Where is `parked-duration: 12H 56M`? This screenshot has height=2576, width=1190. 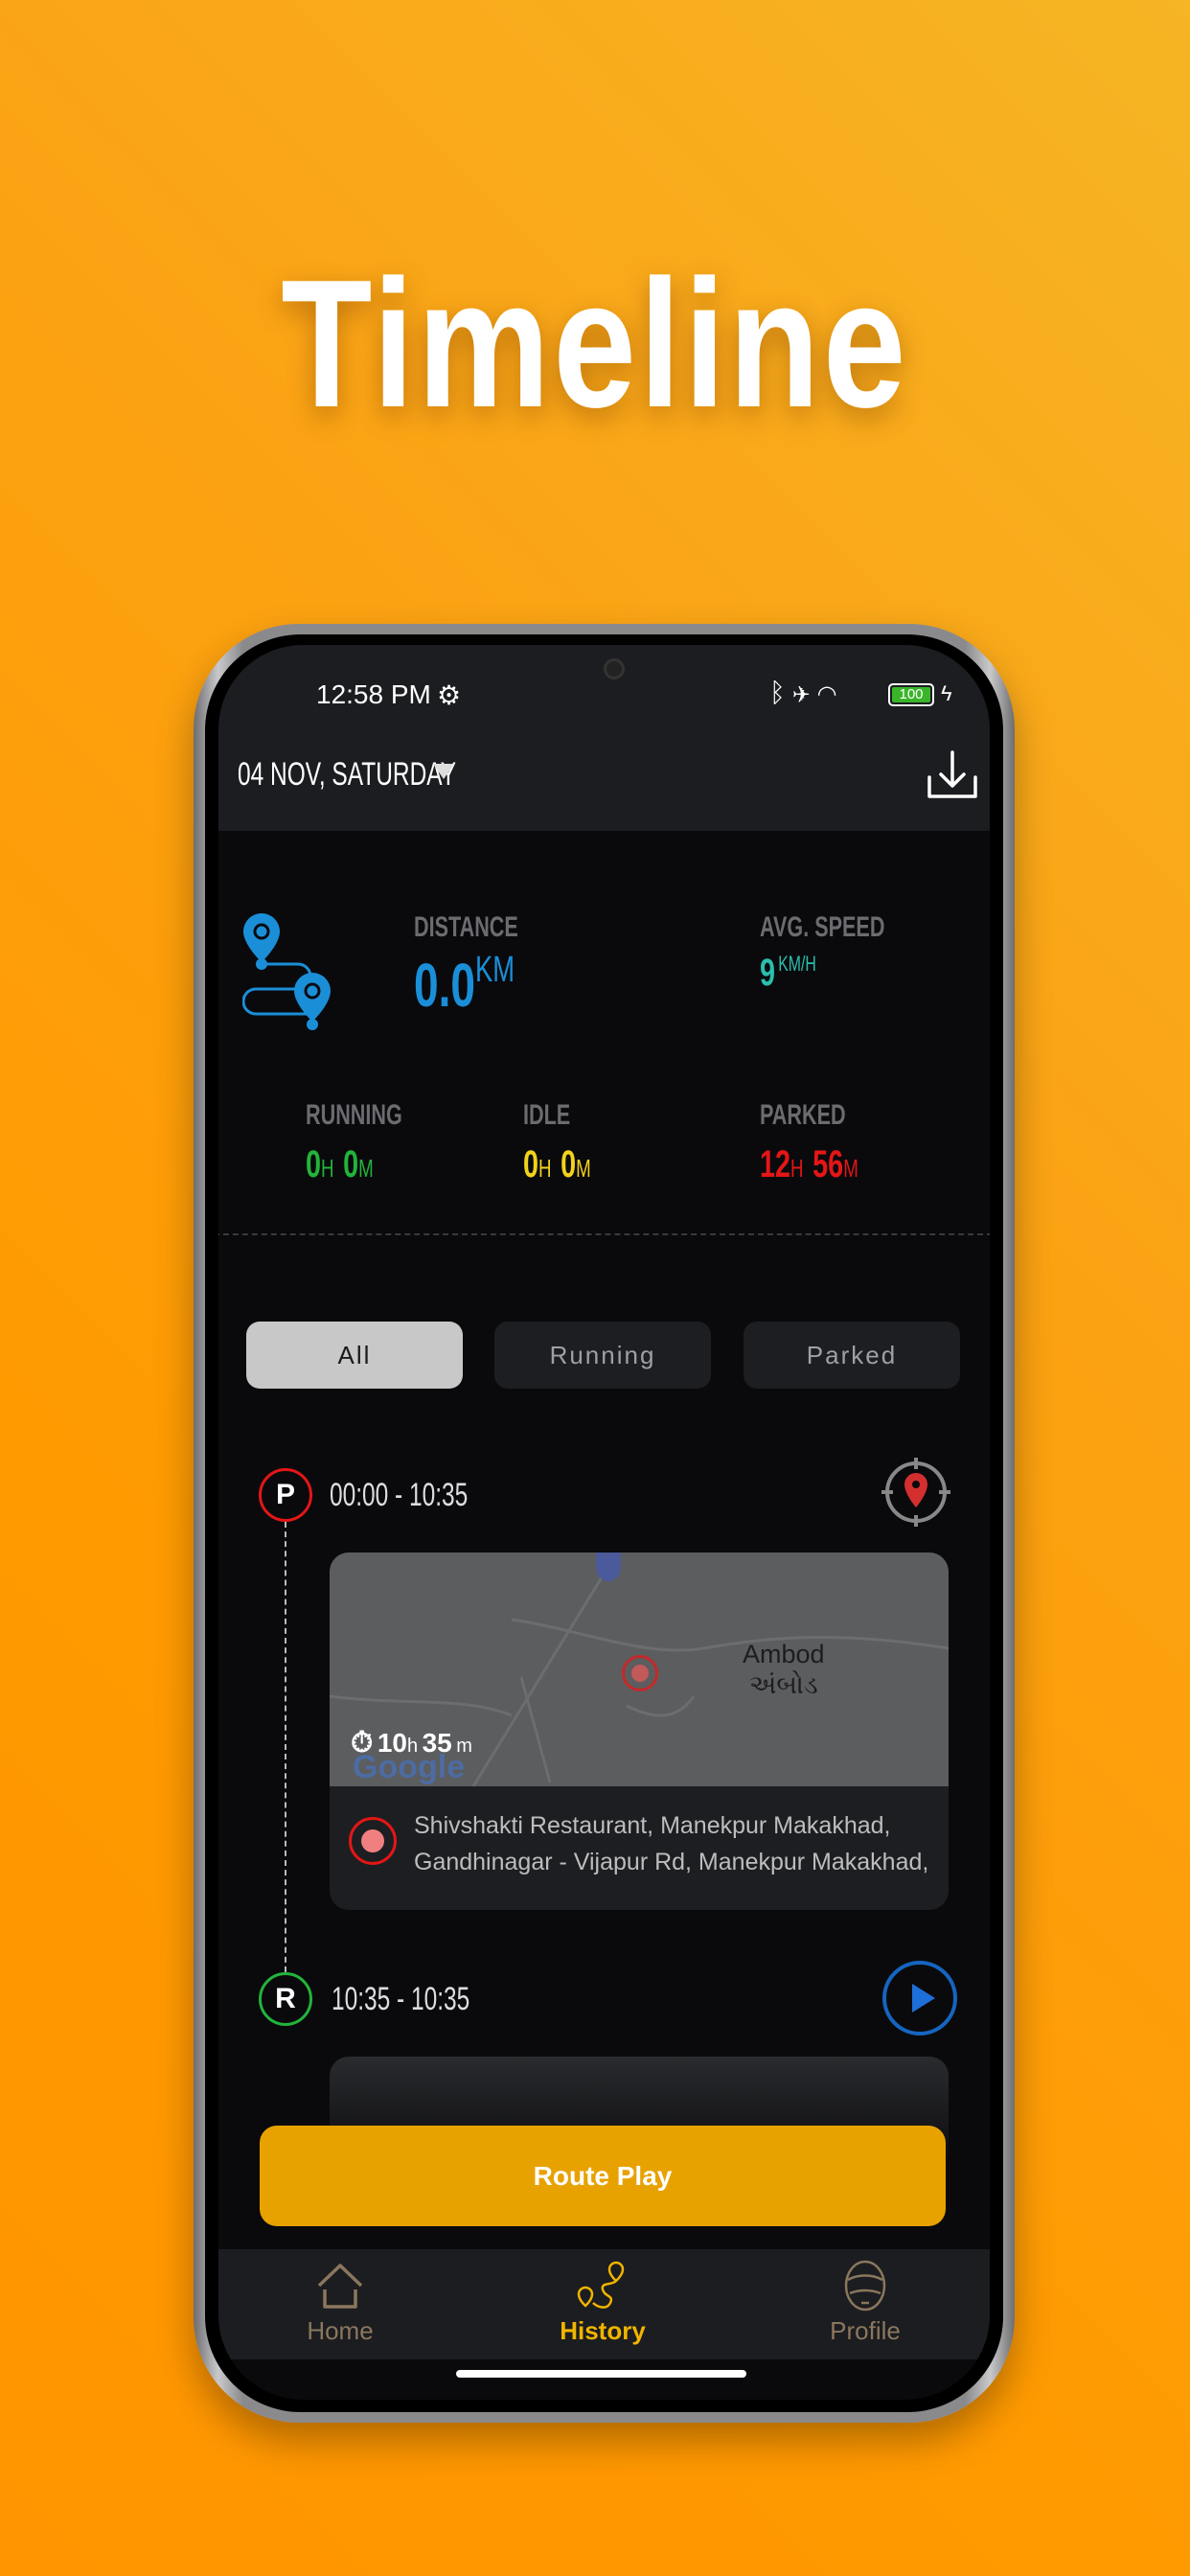
parked-duration: 12H 56M is located at coordinates (809, 1164).